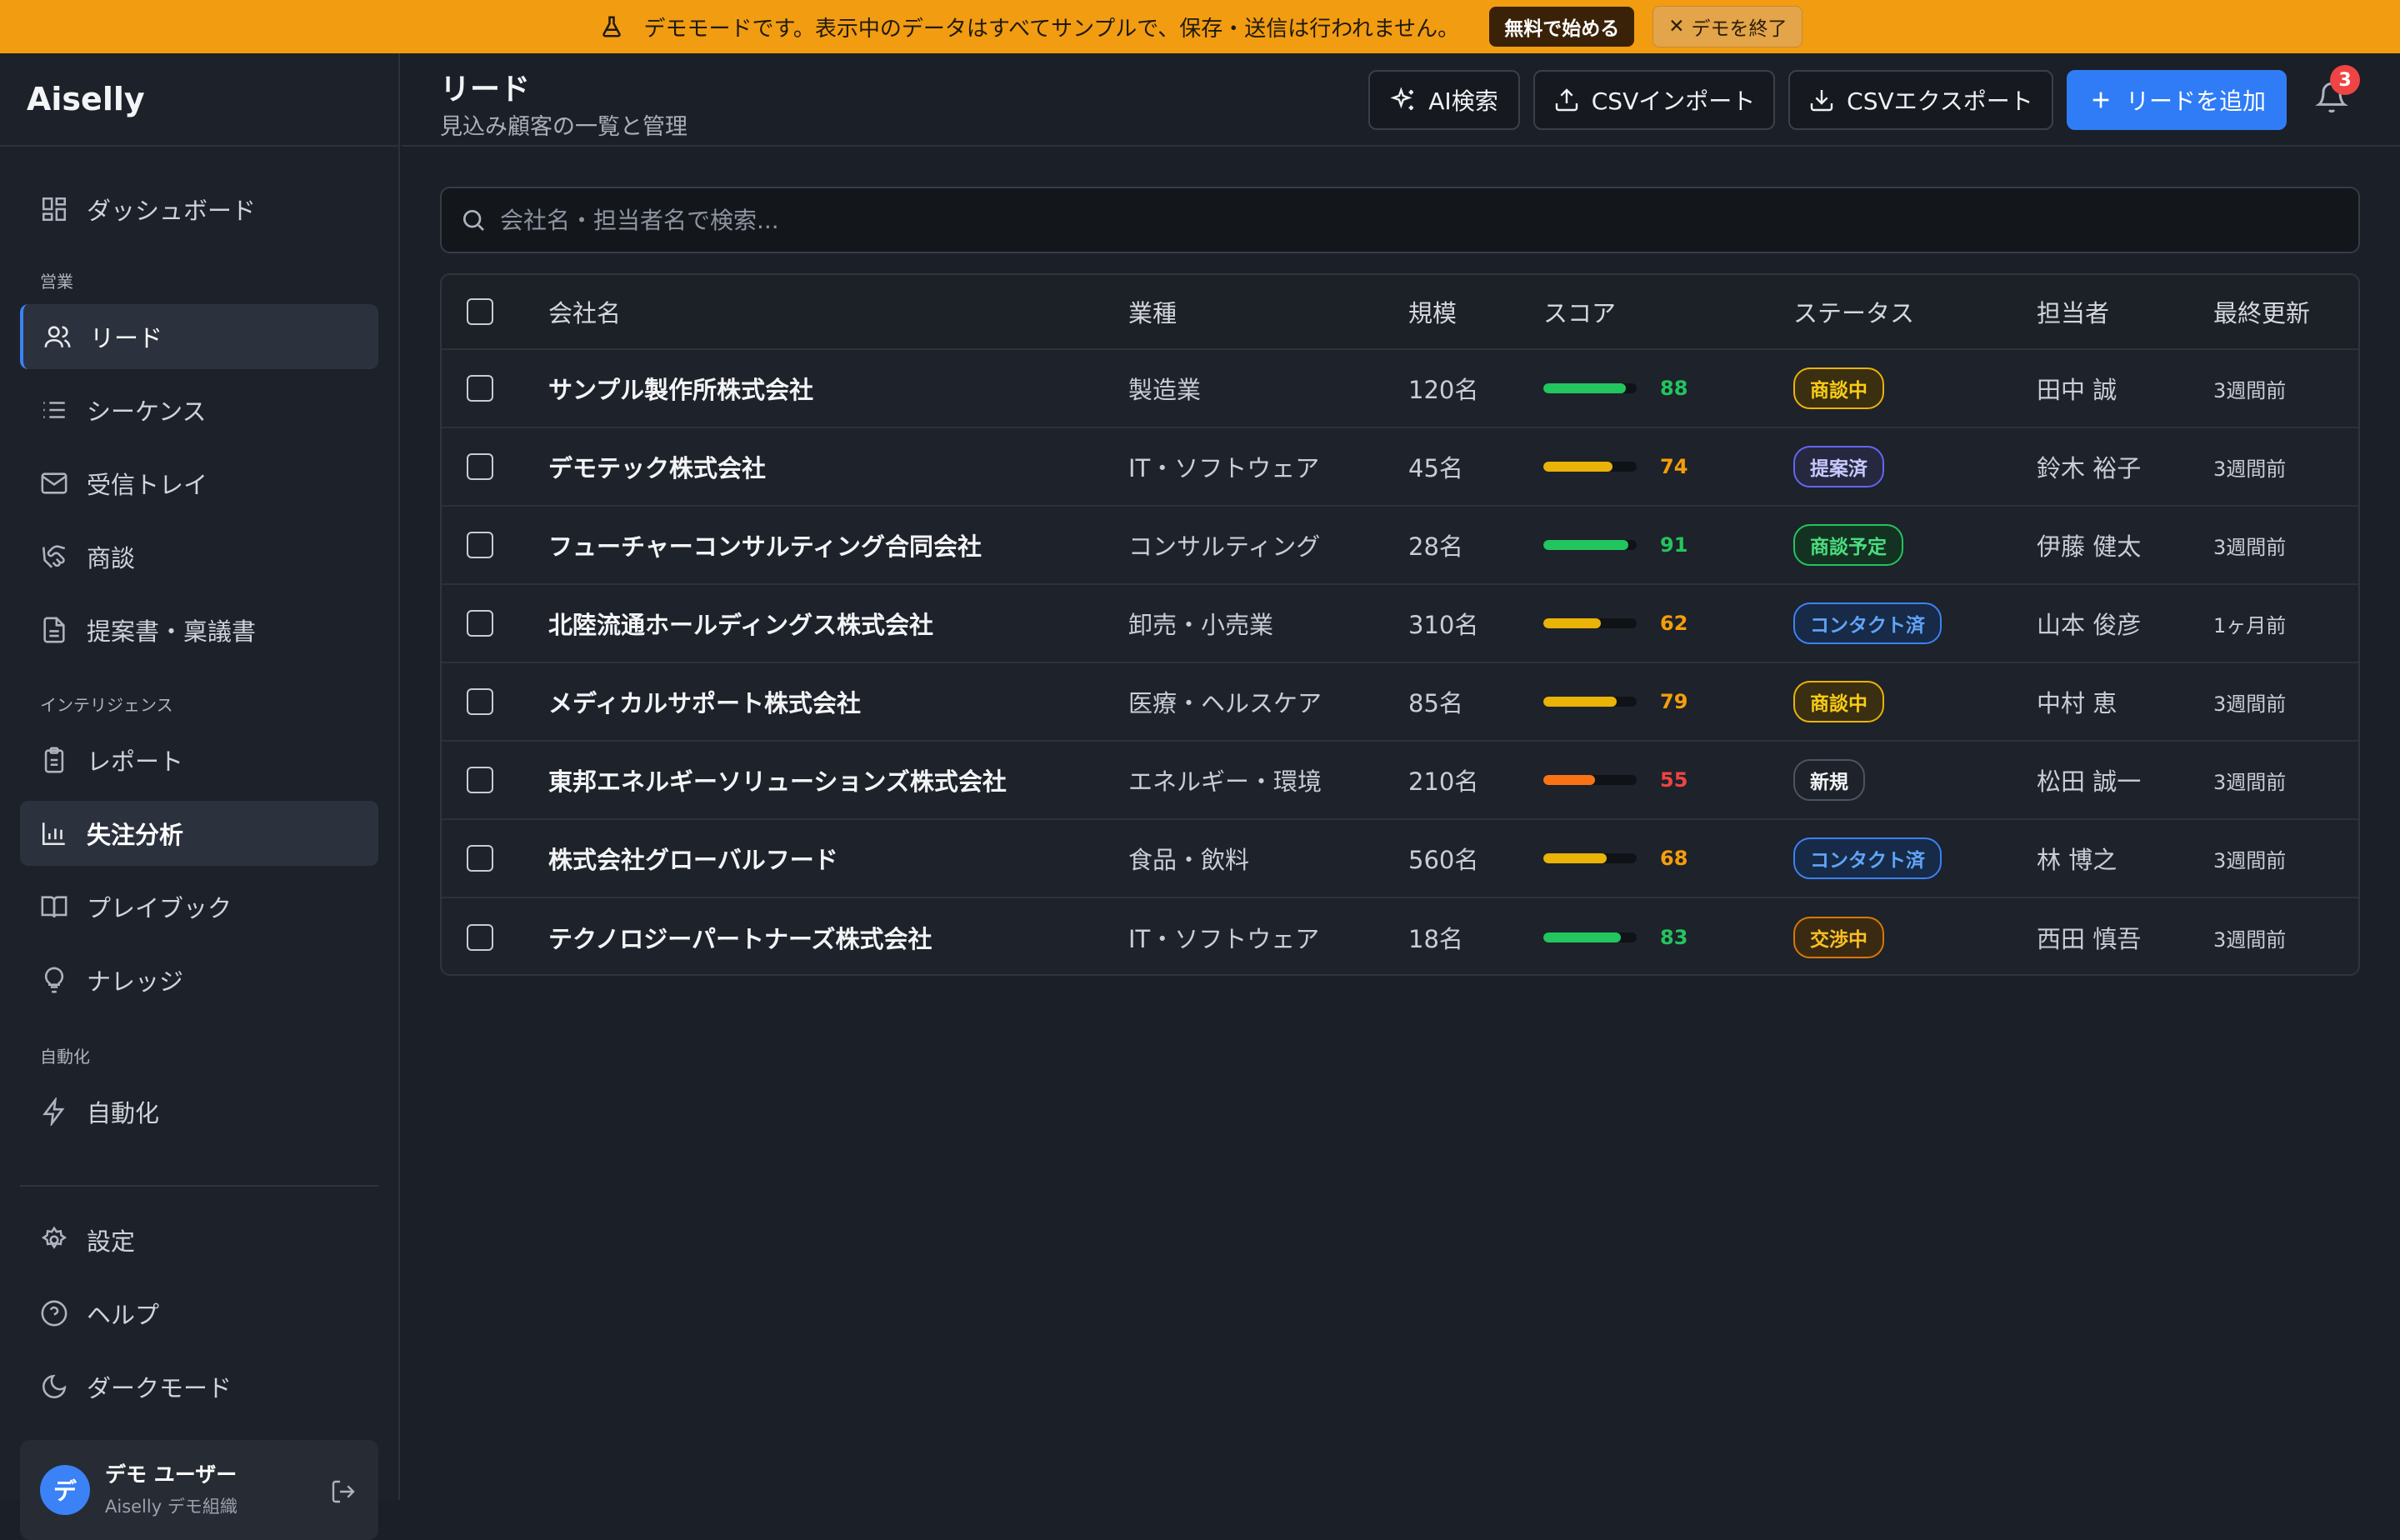 This screenshot has width=2400, height=1540. What do you see at coordinates (2073, 311) in the screenshot?
I see `col-owner: 担当者` at bounding box center [2073, 311].